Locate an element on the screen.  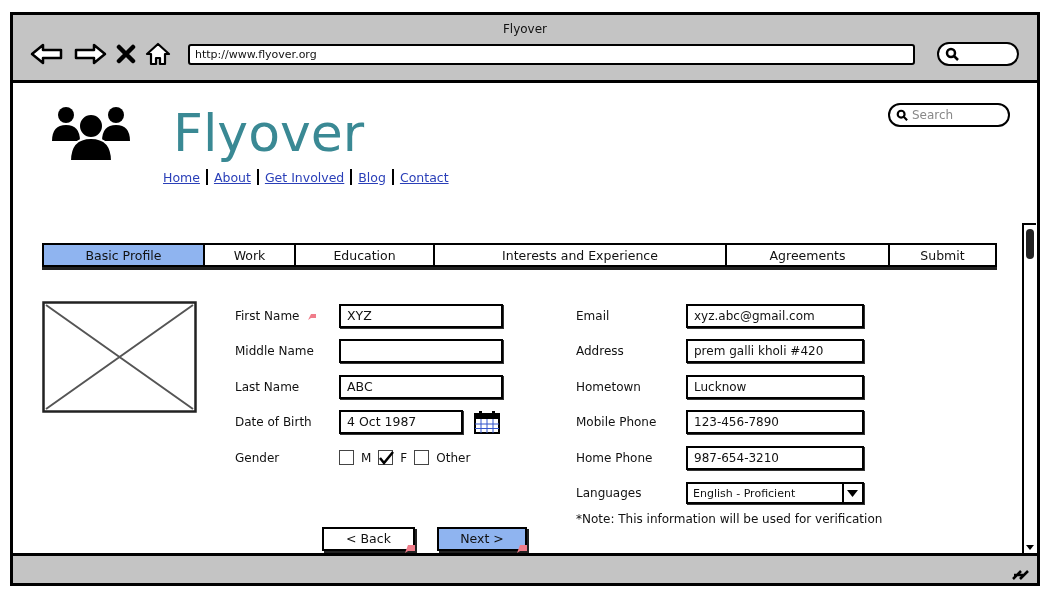
dropdown: English - Proficient is located at coordinates (775, 493).